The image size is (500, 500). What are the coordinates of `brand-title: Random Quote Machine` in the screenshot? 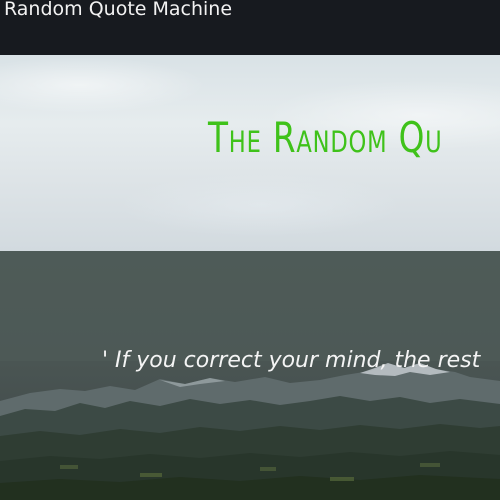 It's located at (118, 10).